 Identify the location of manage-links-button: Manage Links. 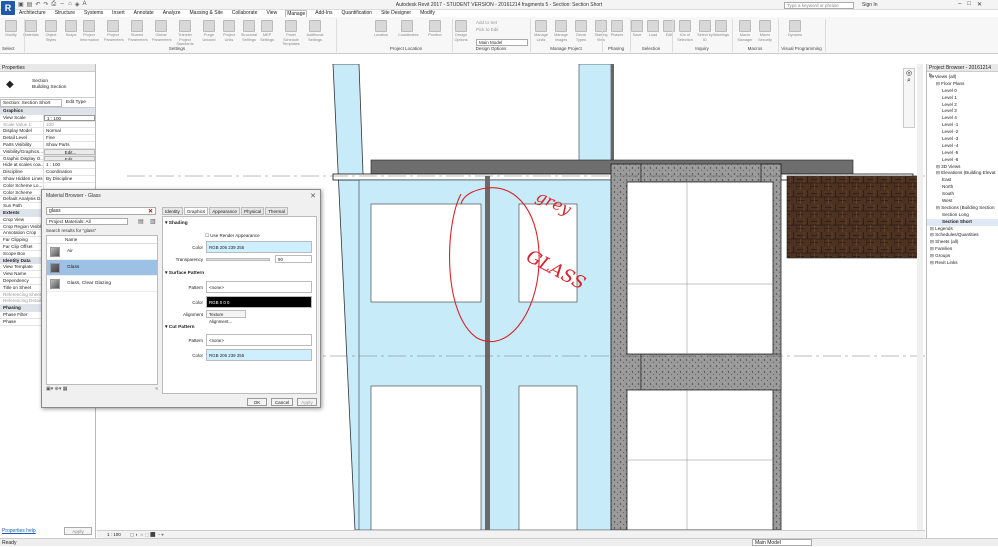
(541, 31).